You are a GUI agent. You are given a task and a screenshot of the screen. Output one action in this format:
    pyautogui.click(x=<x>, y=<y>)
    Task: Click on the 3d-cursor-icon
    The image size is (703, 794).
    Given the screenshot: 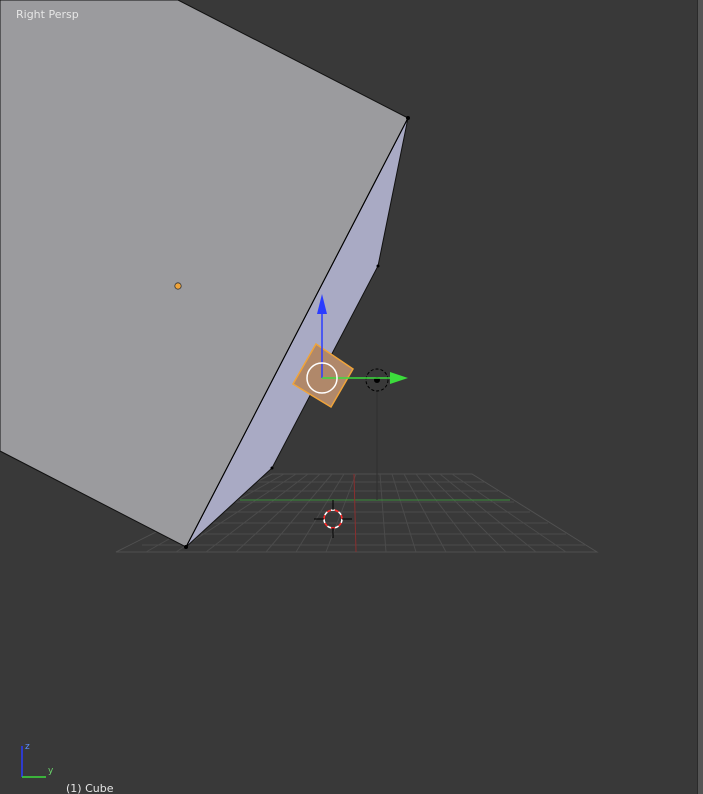 What is the action you would take?
    pyautogui.click(x=333, y=519)
    